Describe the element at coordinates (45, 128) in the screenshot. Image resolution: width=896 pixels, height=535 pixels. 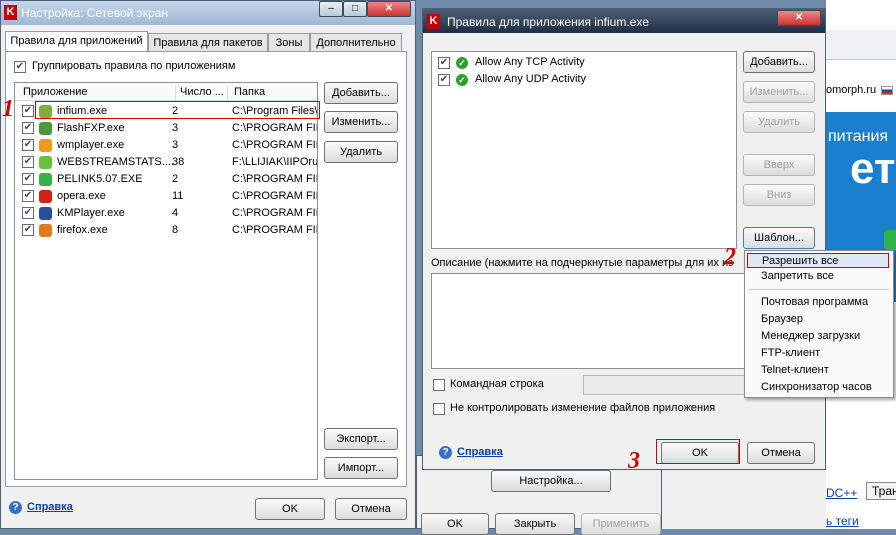
I see `flashfxp-icon` at that location.